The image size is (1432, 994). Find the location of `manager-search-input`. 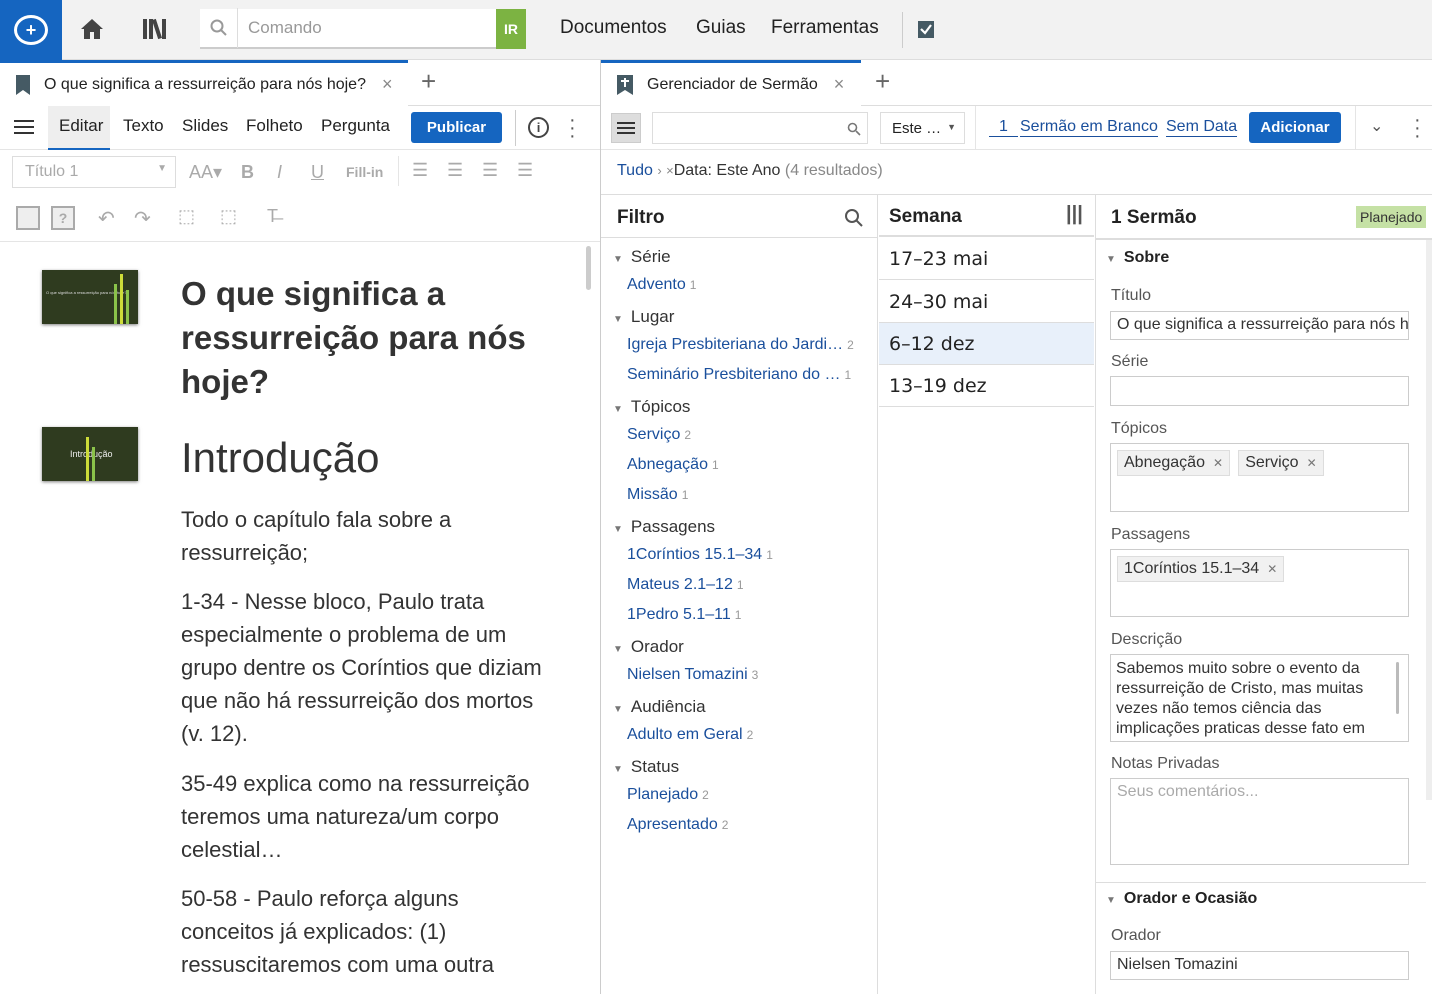

manager-search-input is located at coordinates (760, 128).